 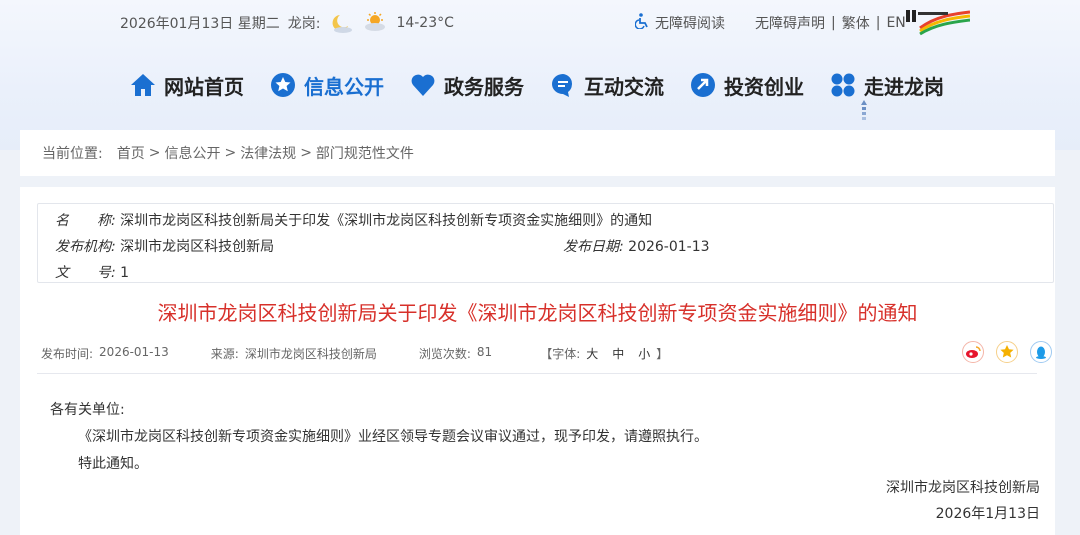 I want to click on font-small-button: 小, so click(x=644, y=353).